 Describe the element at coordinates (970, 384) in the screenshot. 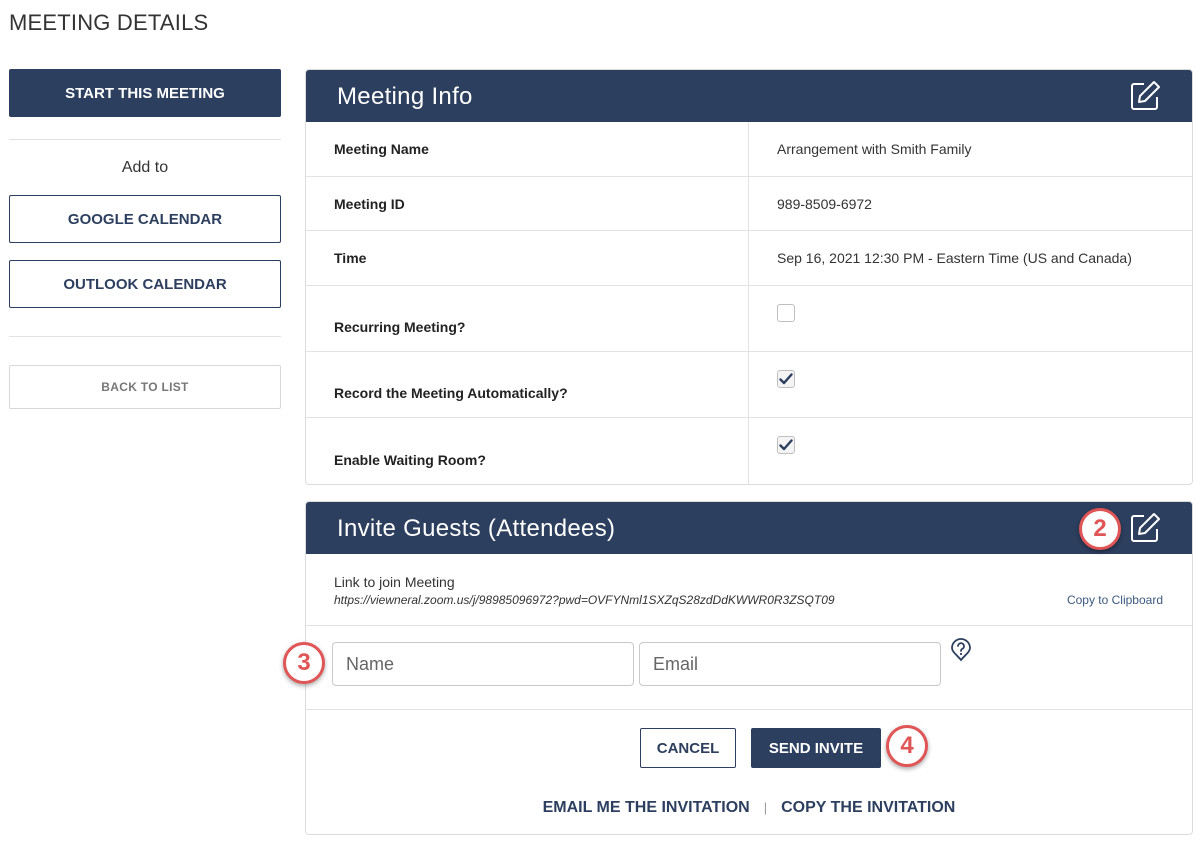

I see `record-value` at that location.